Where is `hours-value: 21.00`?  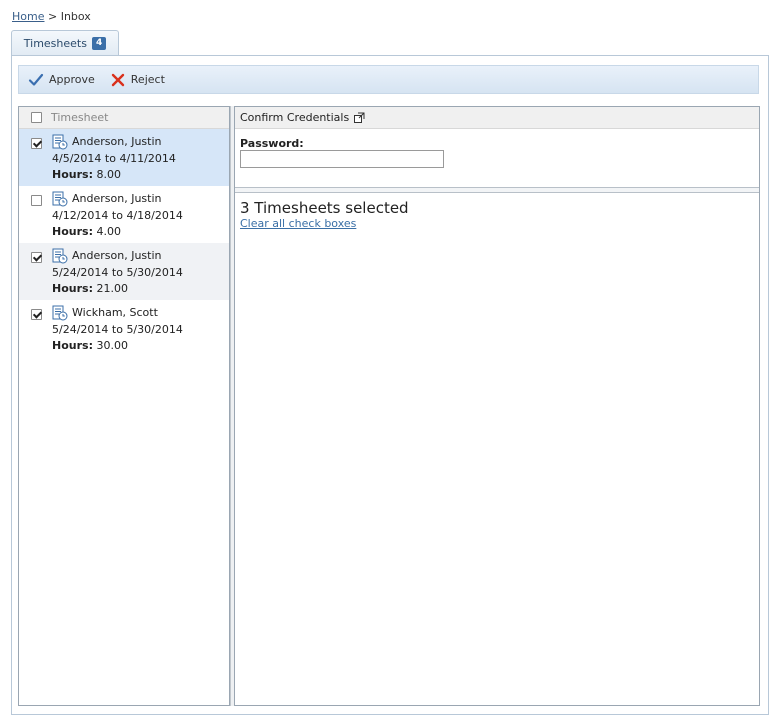
hours-value: 21.00 is located at coordinates (112, 288).